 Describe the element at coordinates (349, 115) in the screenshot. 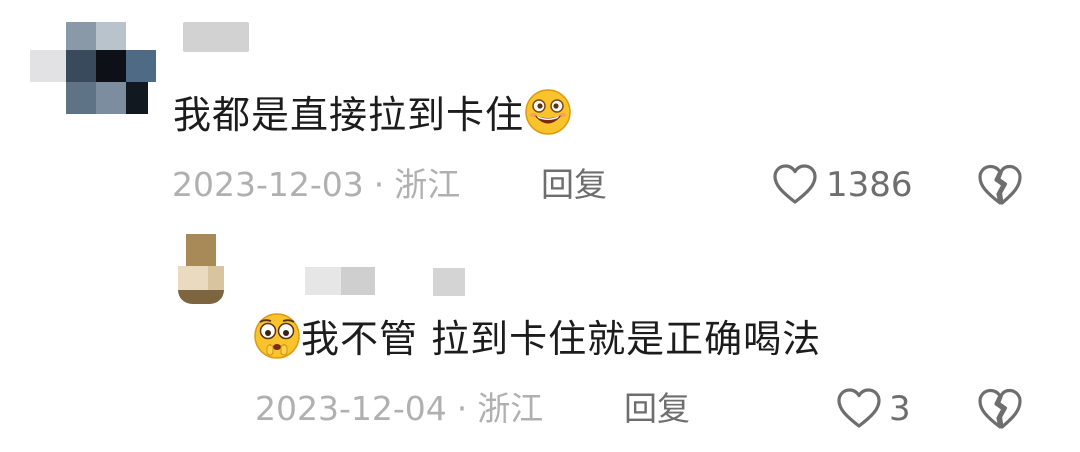

I see `comment-body: 我都是直接拉到卡住` at that location.